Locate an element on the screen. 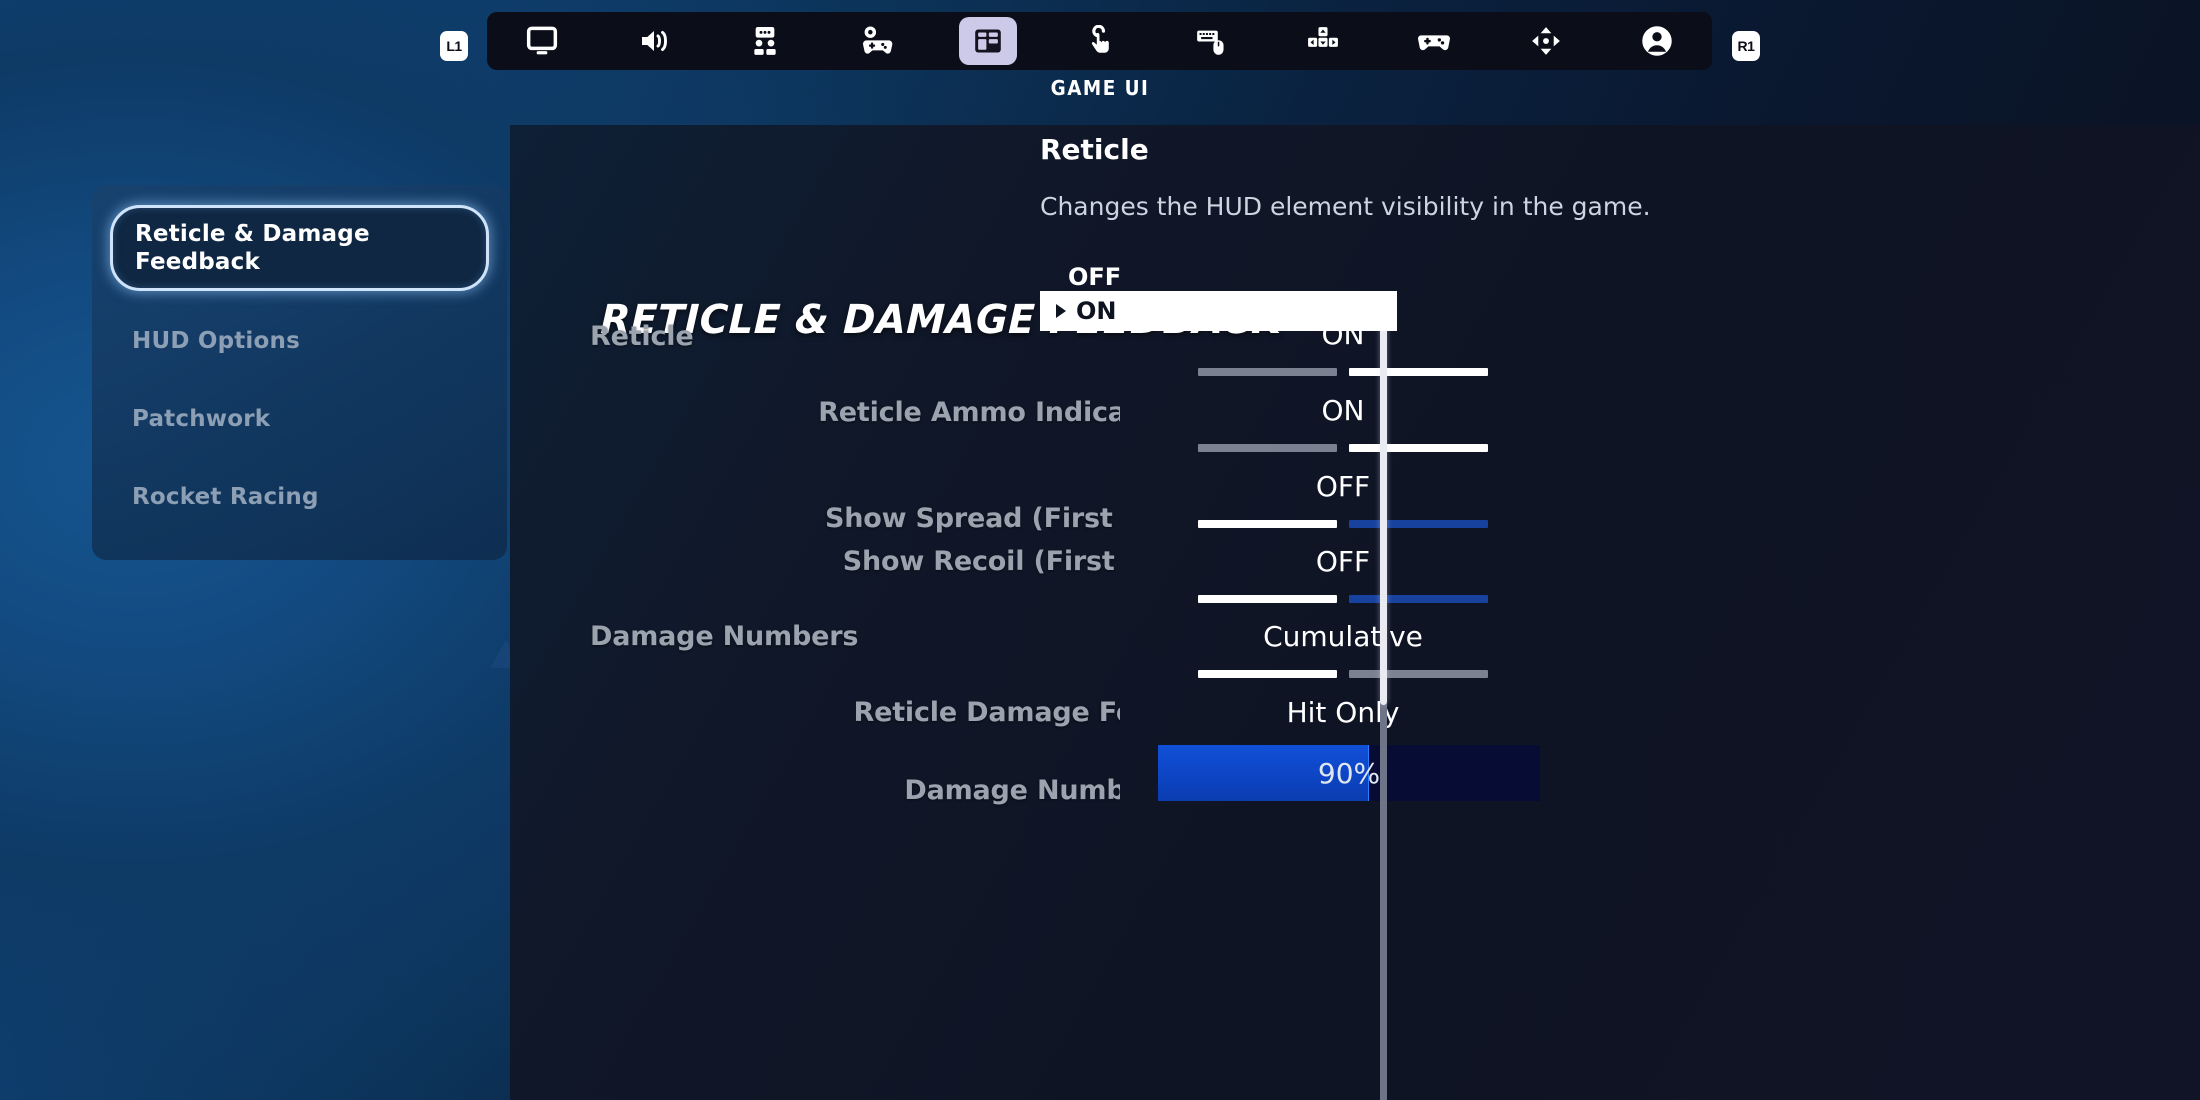 This screenshot has width=2200, height=1100. setting-label: Damage Numbers is located at coordinates (724, 636).